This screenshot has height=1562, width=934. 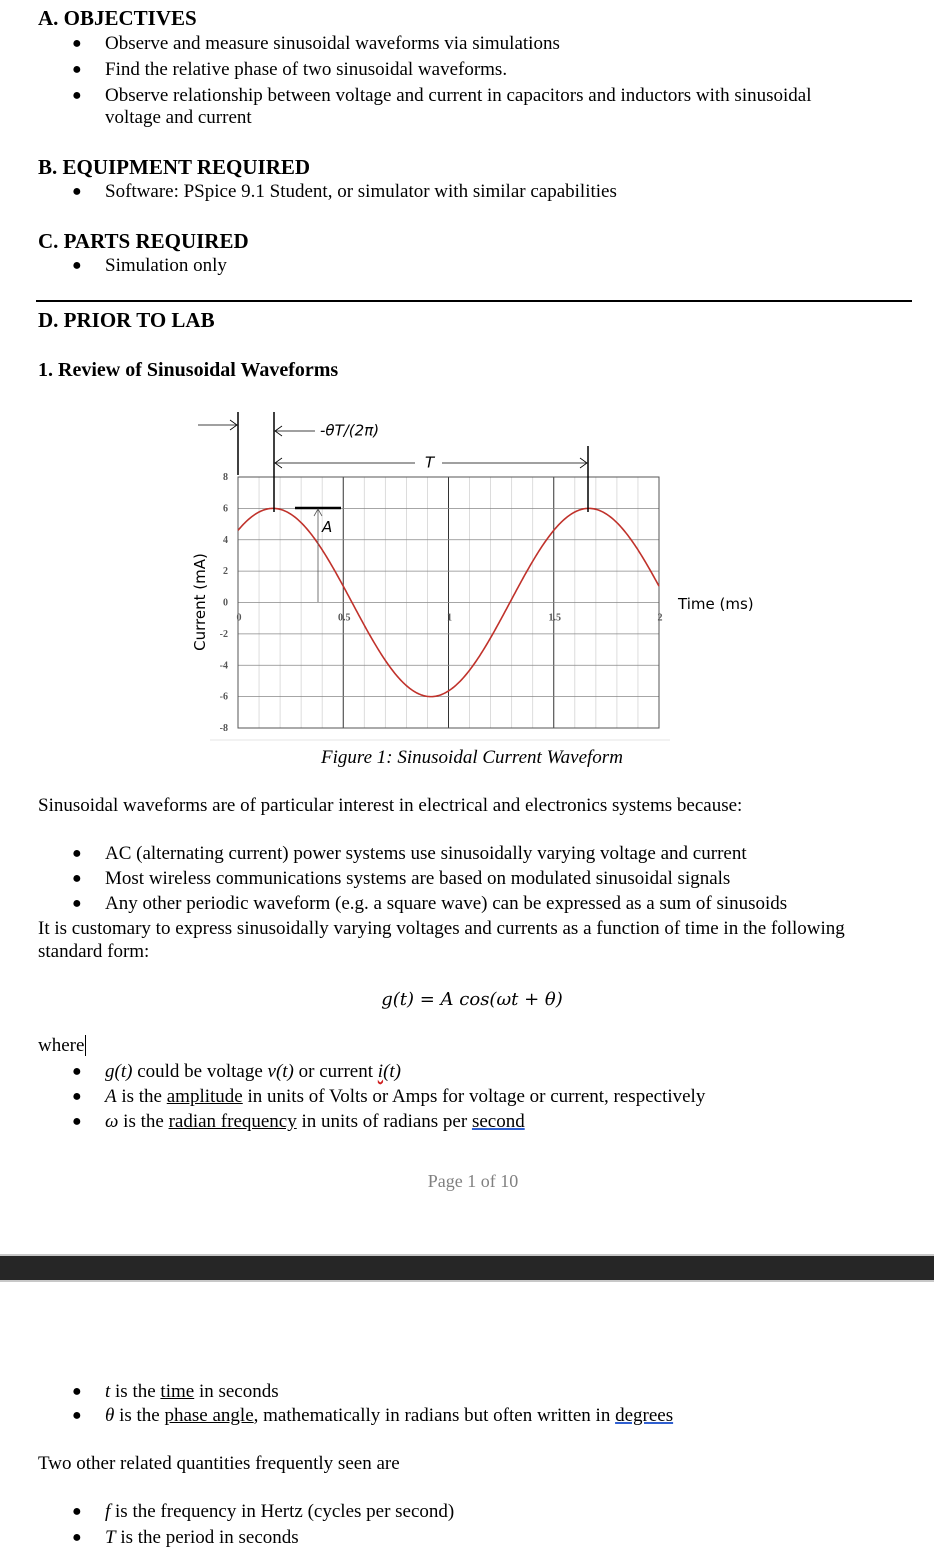 What do you see at coordinates (94, 951) in the screenshot?
I see `paragraph-line: standard form:` at bounding box center [94, 951].